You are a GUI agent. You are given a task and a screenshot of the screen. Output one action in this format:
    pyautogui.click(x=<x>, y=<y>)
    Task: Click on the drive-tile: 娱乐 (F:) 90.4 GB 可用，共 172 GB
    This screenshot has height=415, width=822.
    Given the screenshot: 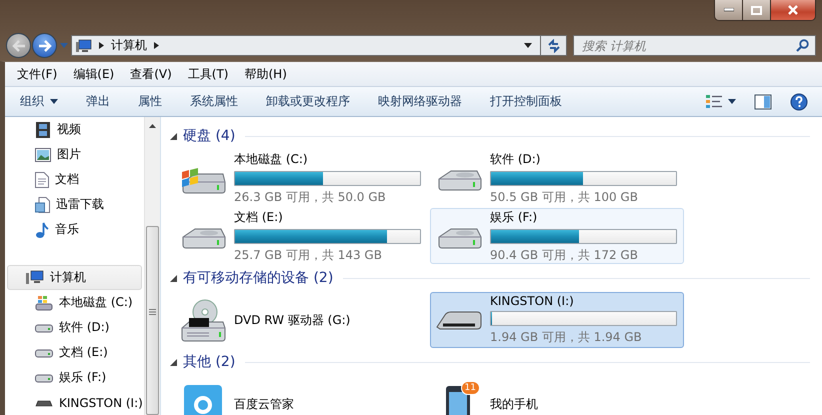 What is the action you would take?
    pyautogui.click(x=557, y=236)
    